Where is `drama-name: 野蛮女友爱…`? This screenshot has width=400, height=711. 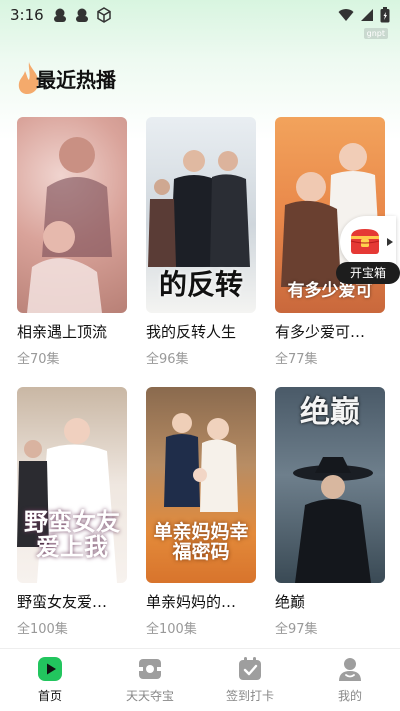 drama-name: 野蛮女友爱… is located at coordinates (62, 602).